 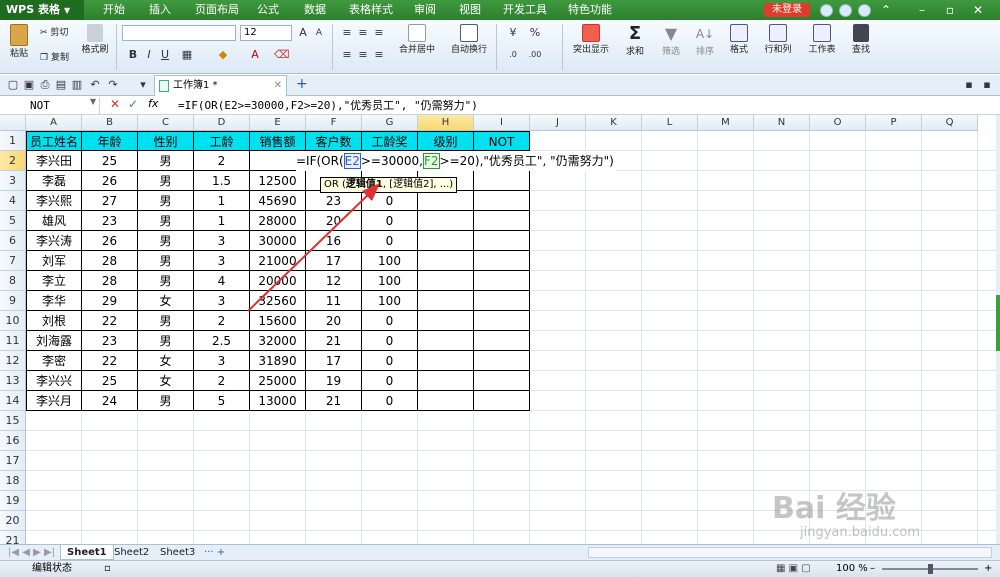 I want to click on tab-list-icon: ▪, so click(x=969, y=85).